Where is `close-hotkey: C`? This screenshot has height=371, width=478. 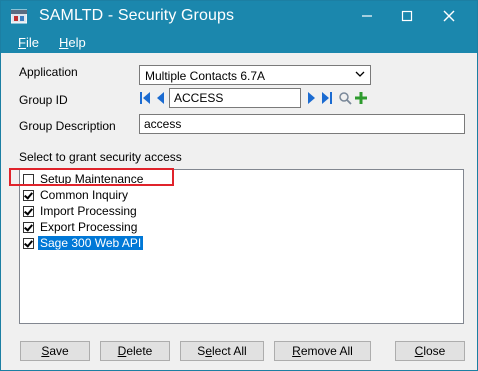 close-hotkey: C is located at coordinates (419, 351).